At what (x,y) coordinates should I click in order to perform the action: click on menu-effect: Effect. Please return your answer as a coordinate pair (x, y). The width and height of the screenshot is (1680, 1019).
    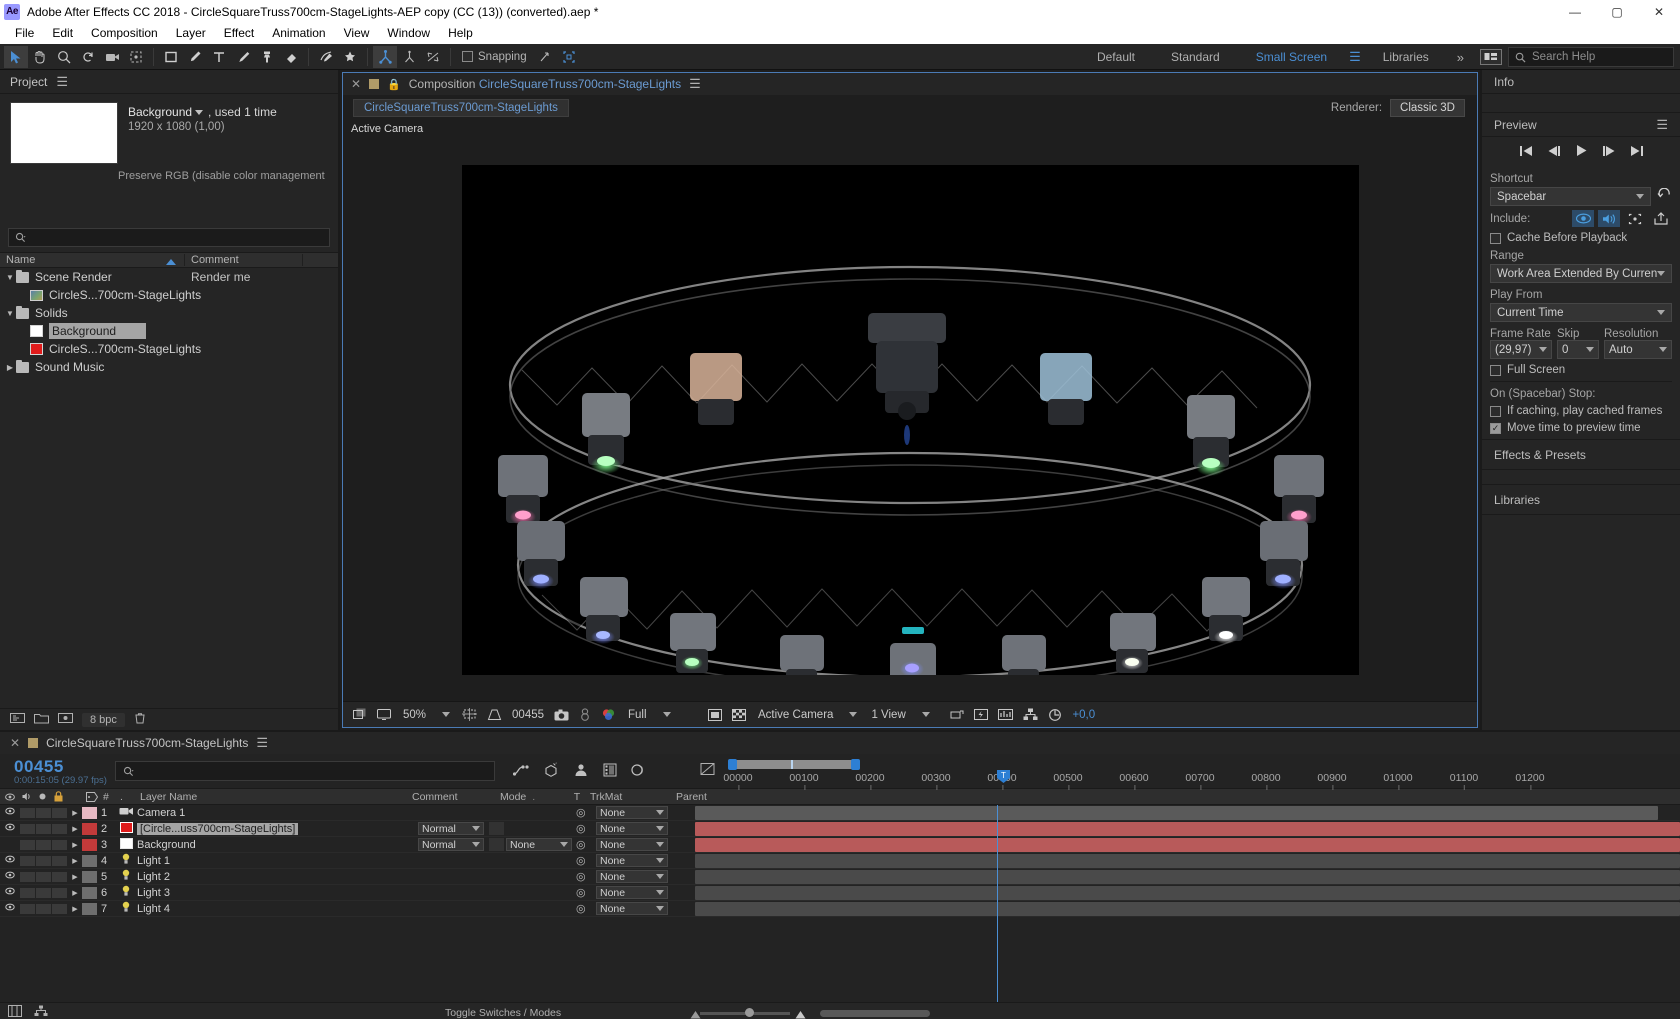
    Looking at the image, I should click on (239, 33).